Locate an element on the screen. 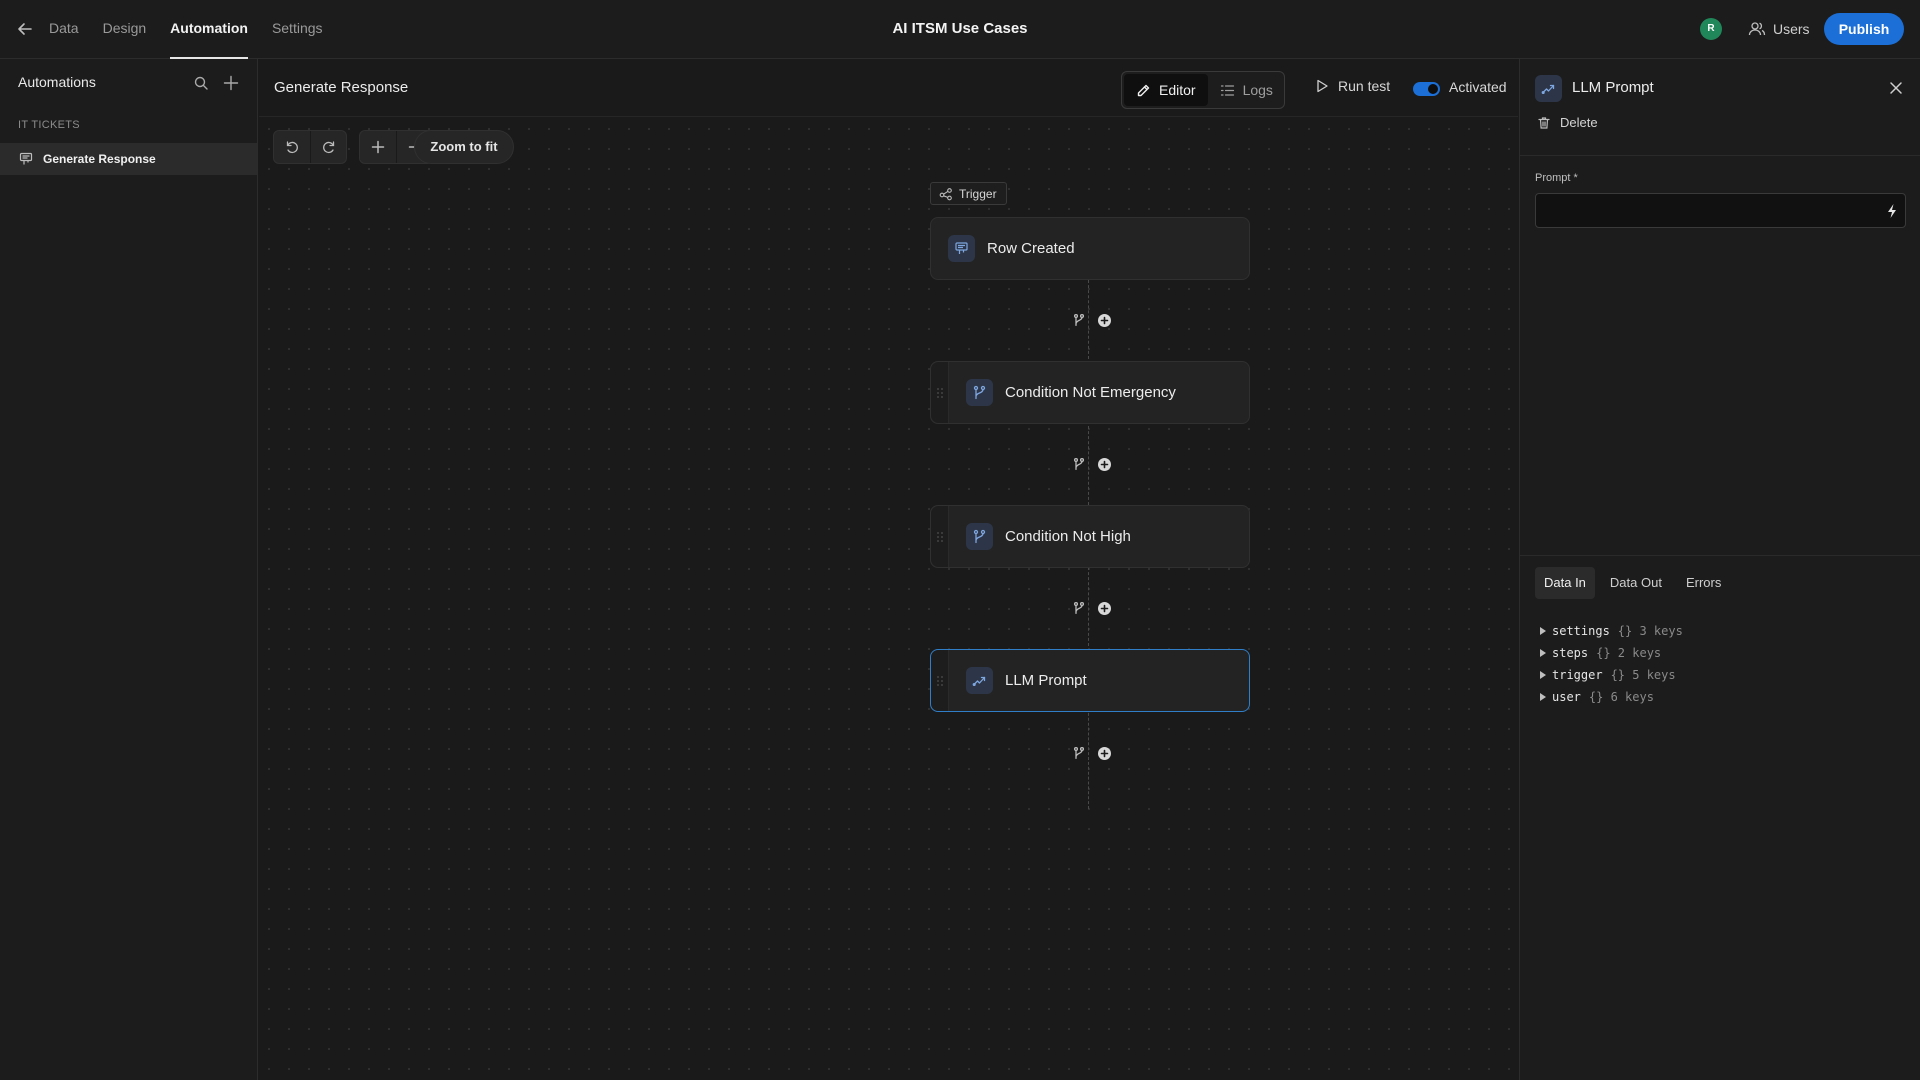 The height and width of the screenshot is (1080, 1920). flow-node-condition-not-high: Condition Not High is located at coordinates (1090, 536).